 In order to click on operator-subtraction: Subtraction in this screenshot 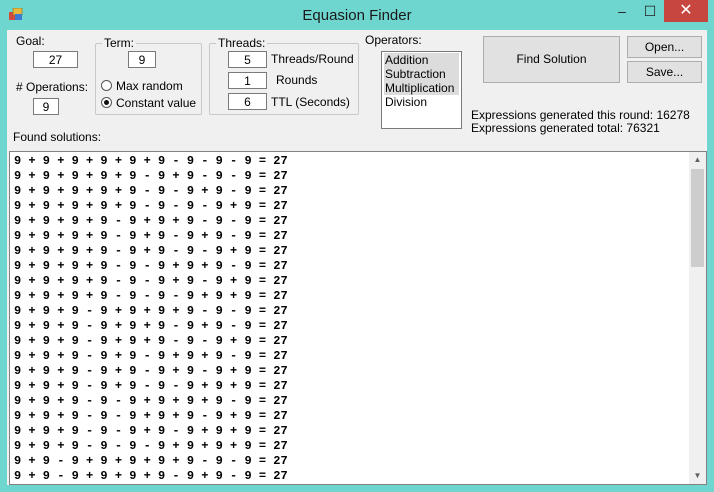, I will do `click(421, 74)`.